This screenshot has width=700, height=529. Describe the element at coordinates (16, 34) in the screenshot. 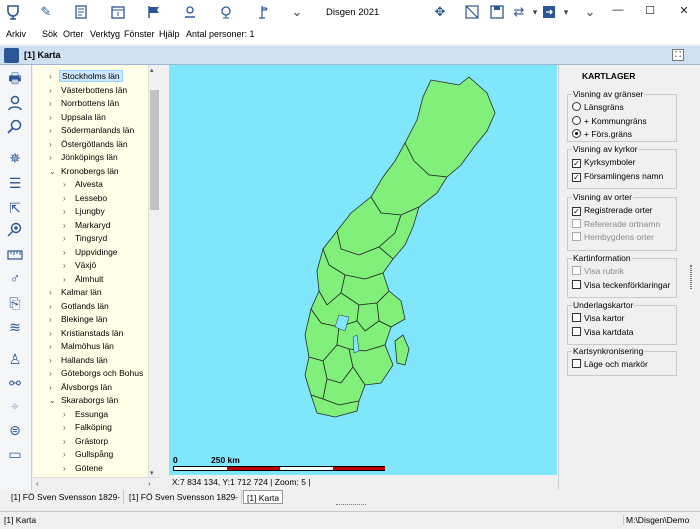

I see `menu-arkiv: Arkiv` at that location.